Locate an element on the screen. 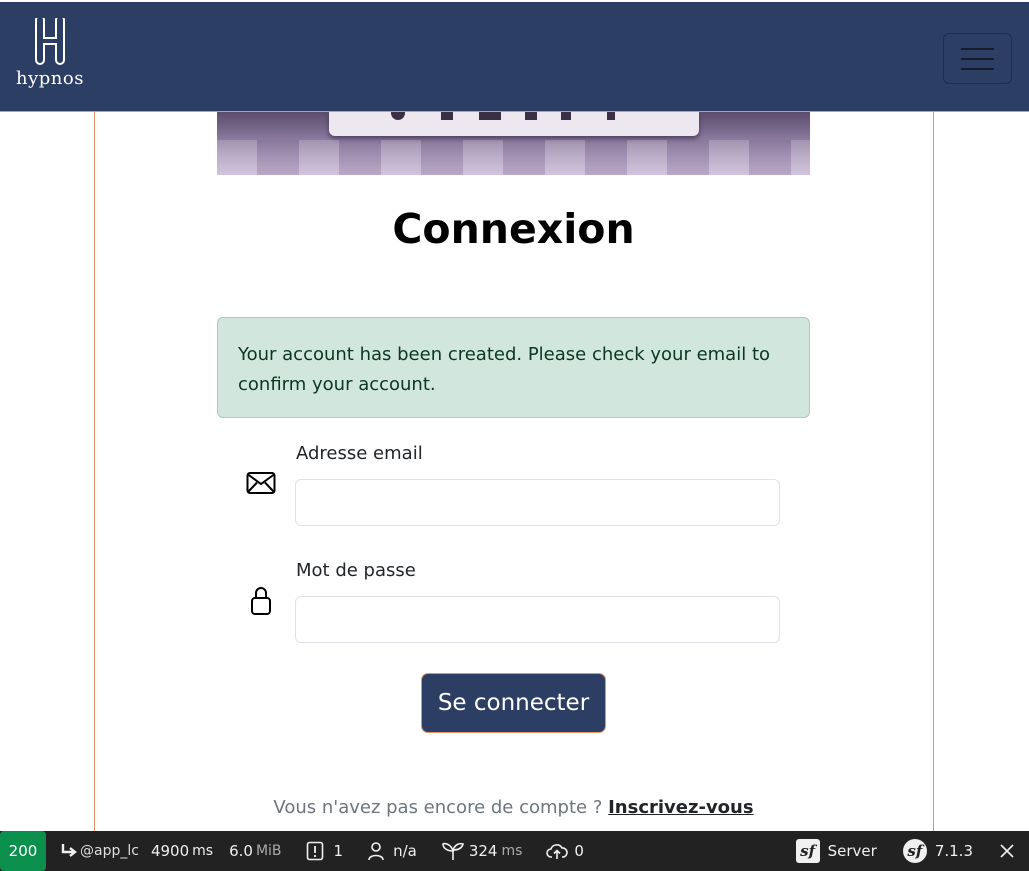  log-alert-icon is located at coordinates (314, 851).